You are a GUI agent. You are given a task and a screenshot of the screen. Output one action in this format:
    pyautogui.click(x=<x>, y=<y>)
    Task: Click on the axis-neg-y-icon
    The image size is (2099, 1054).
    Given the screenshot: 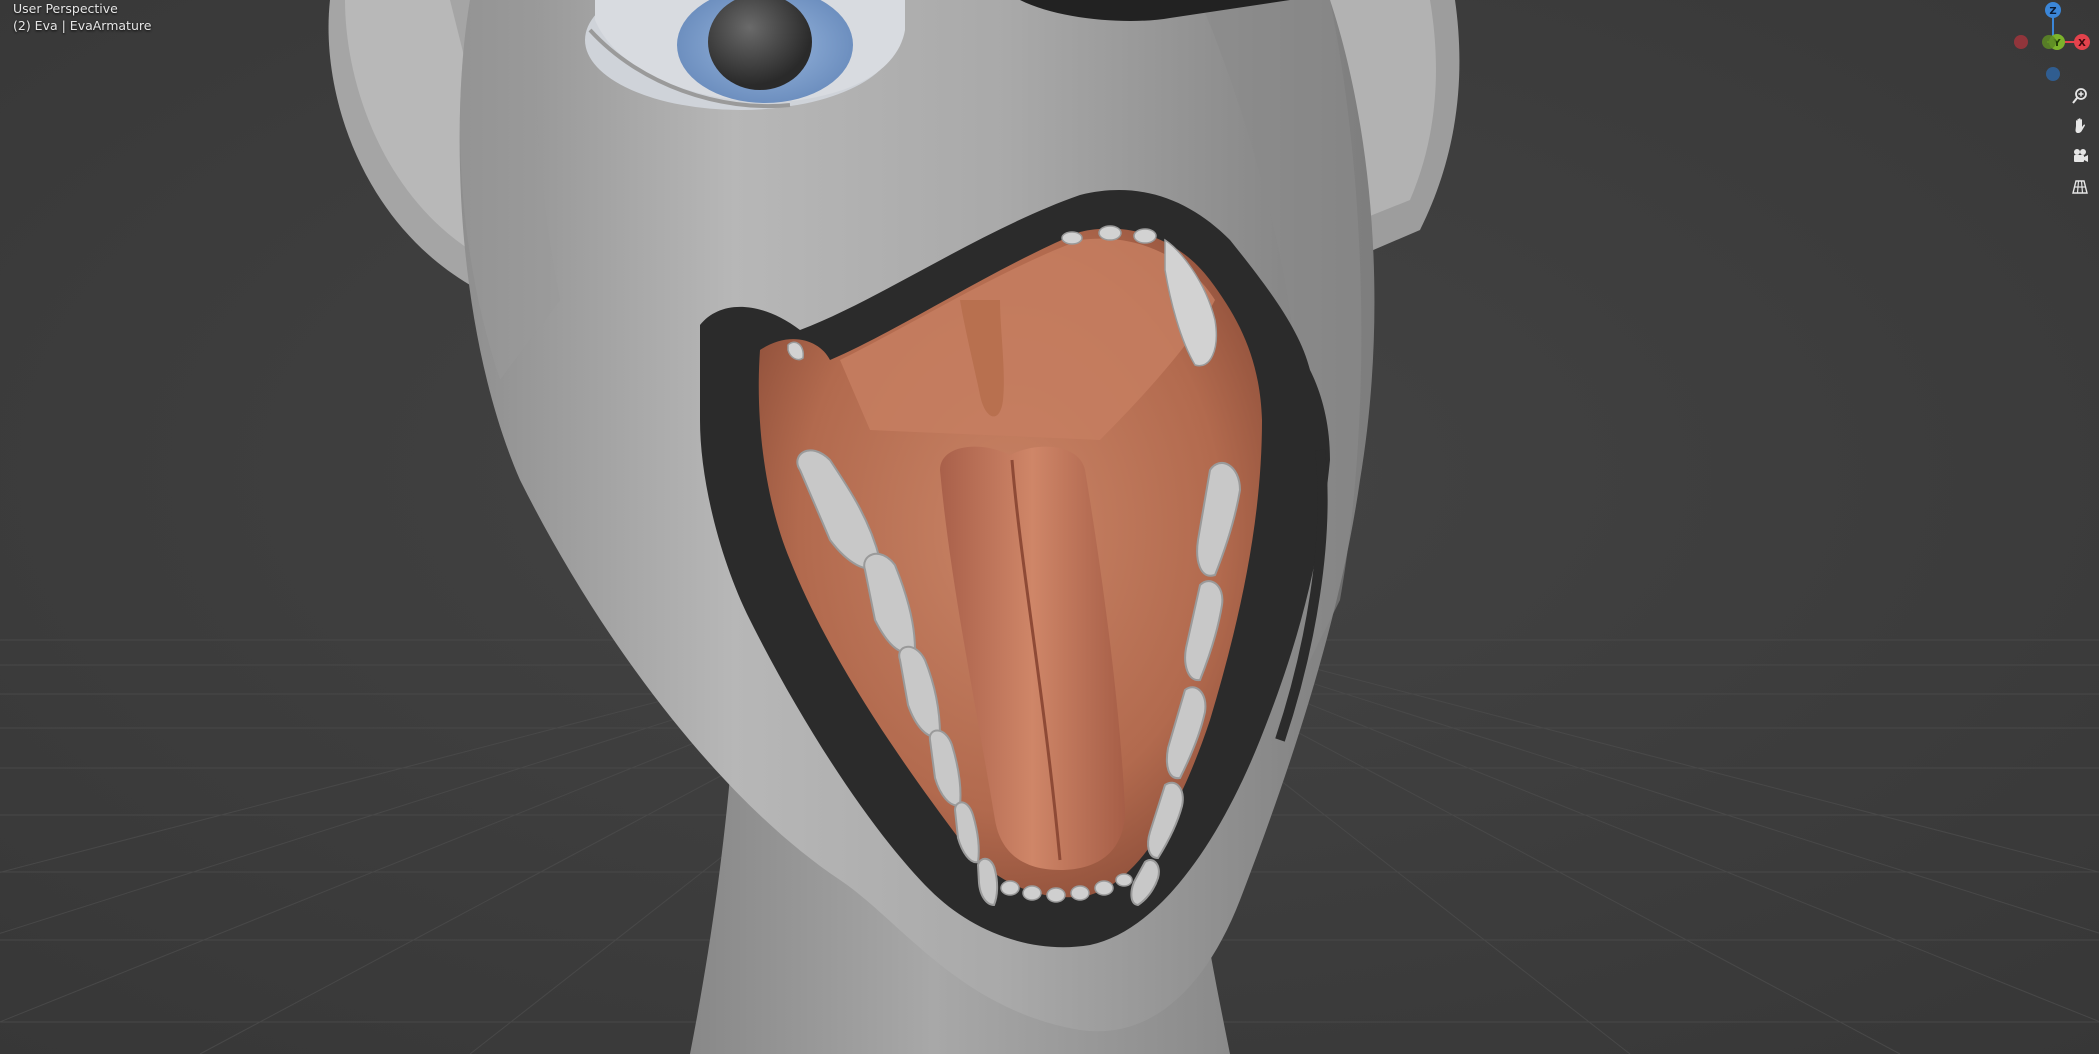 What is the action you would take?
    pyautogui.click(x=2049, y=42)
    